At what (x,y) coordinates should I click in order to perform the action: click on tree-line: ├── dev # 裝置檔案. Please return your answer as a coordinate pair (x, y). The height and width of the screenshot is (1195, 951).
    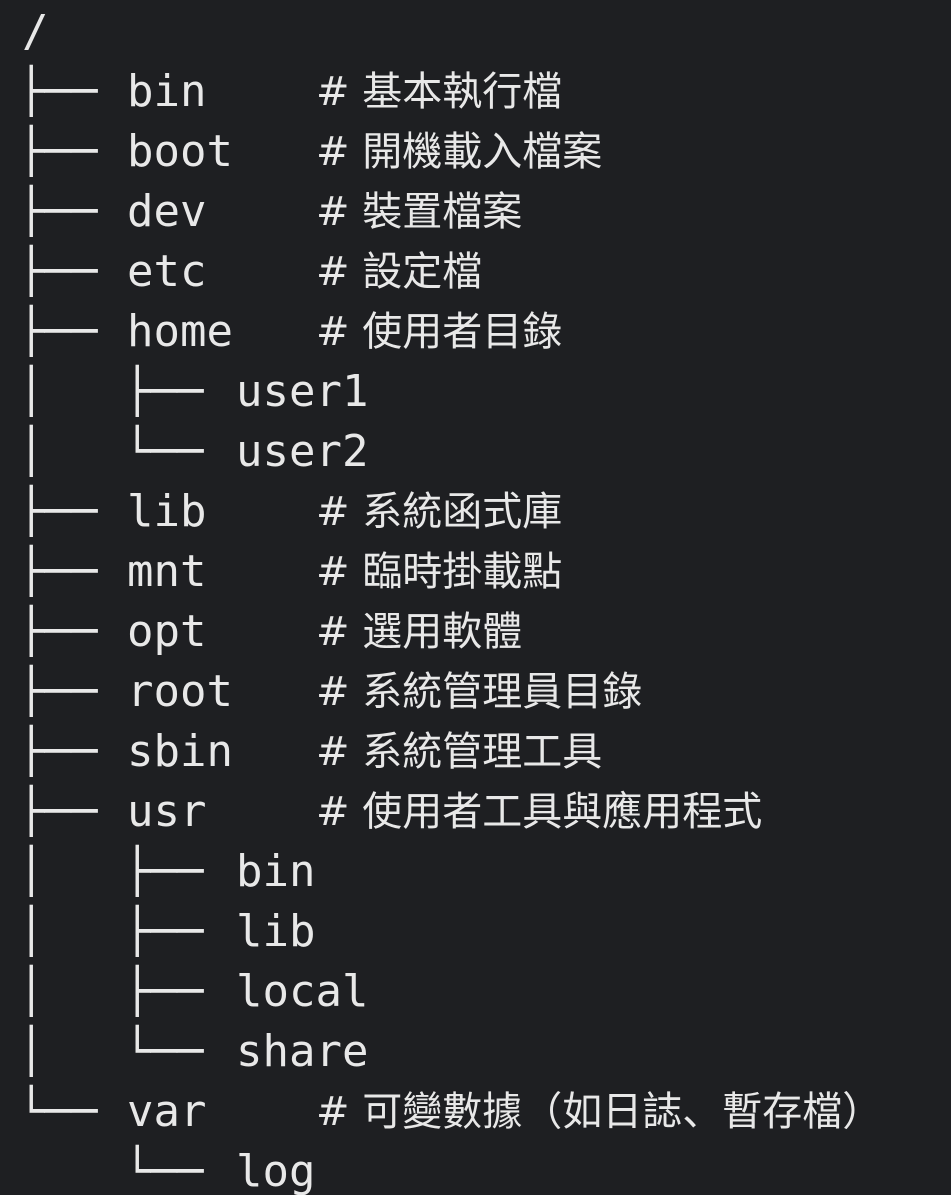
    Looking at the image, I should click on (475, 212).